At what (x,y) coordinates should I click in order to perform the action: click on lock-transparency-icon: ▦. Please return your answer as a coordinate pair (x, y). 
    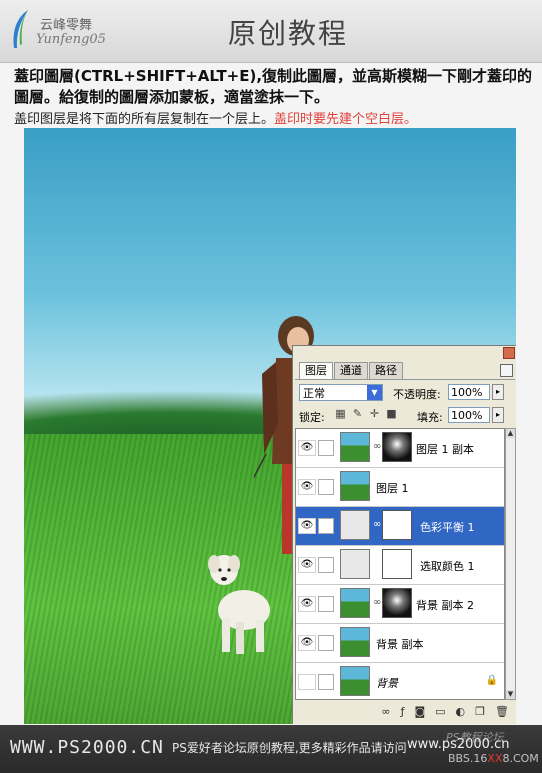
    Looking at the image, I should click on (340, 413).